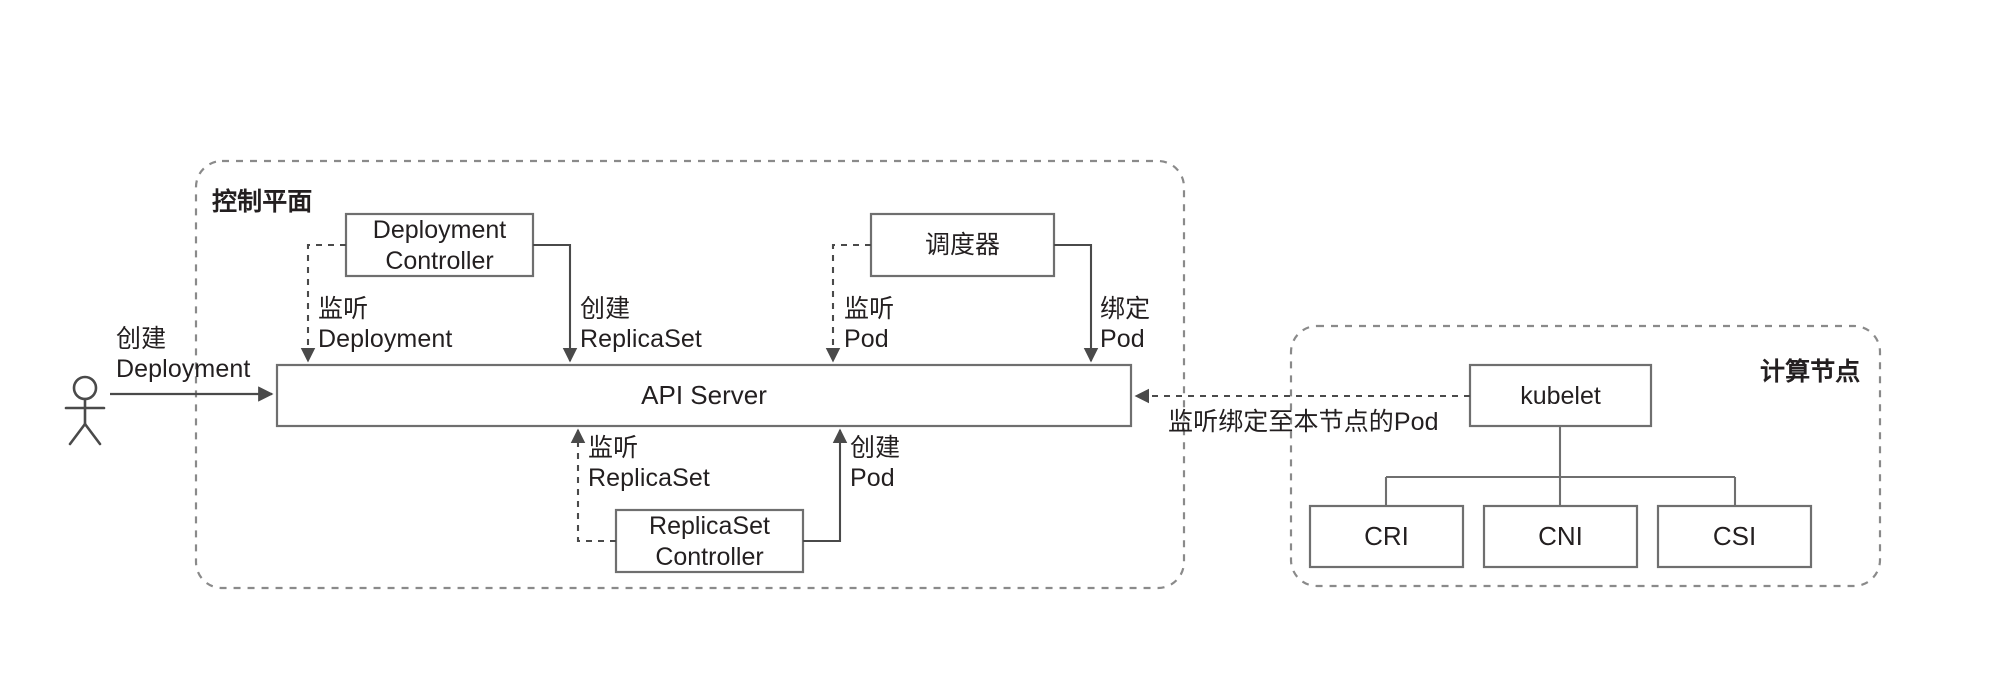 The image size is (1994, 684). What do you see at coordinates (704, 395) in the screenshot?
I see `api-server-box` at bounding box center [704, 395].